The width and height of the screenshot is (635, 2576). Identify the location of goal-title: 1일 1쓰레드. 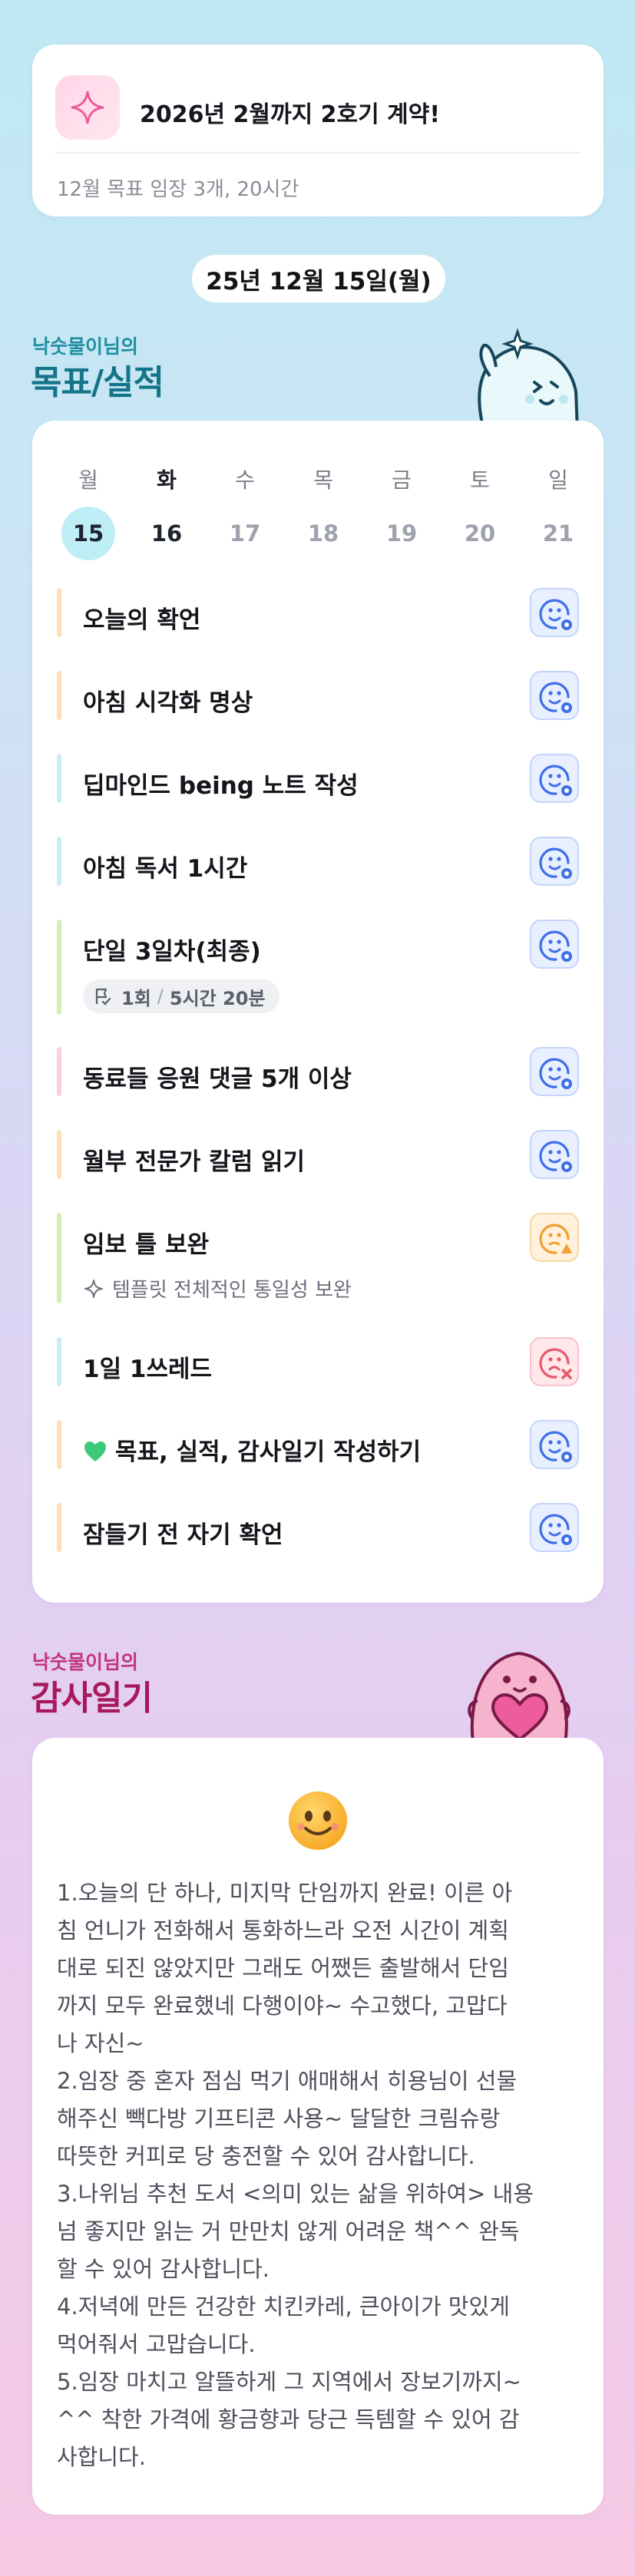
(148, 1369).